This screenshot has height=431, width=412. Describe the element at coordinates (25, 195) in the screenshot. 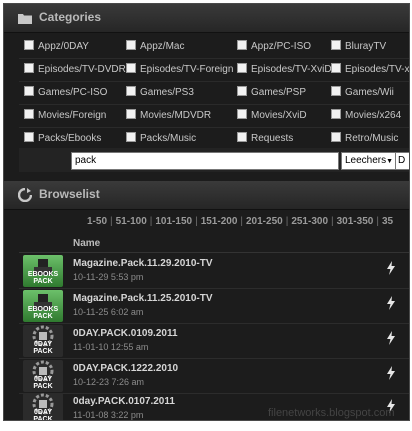

I see `refresh-icon` at that location.